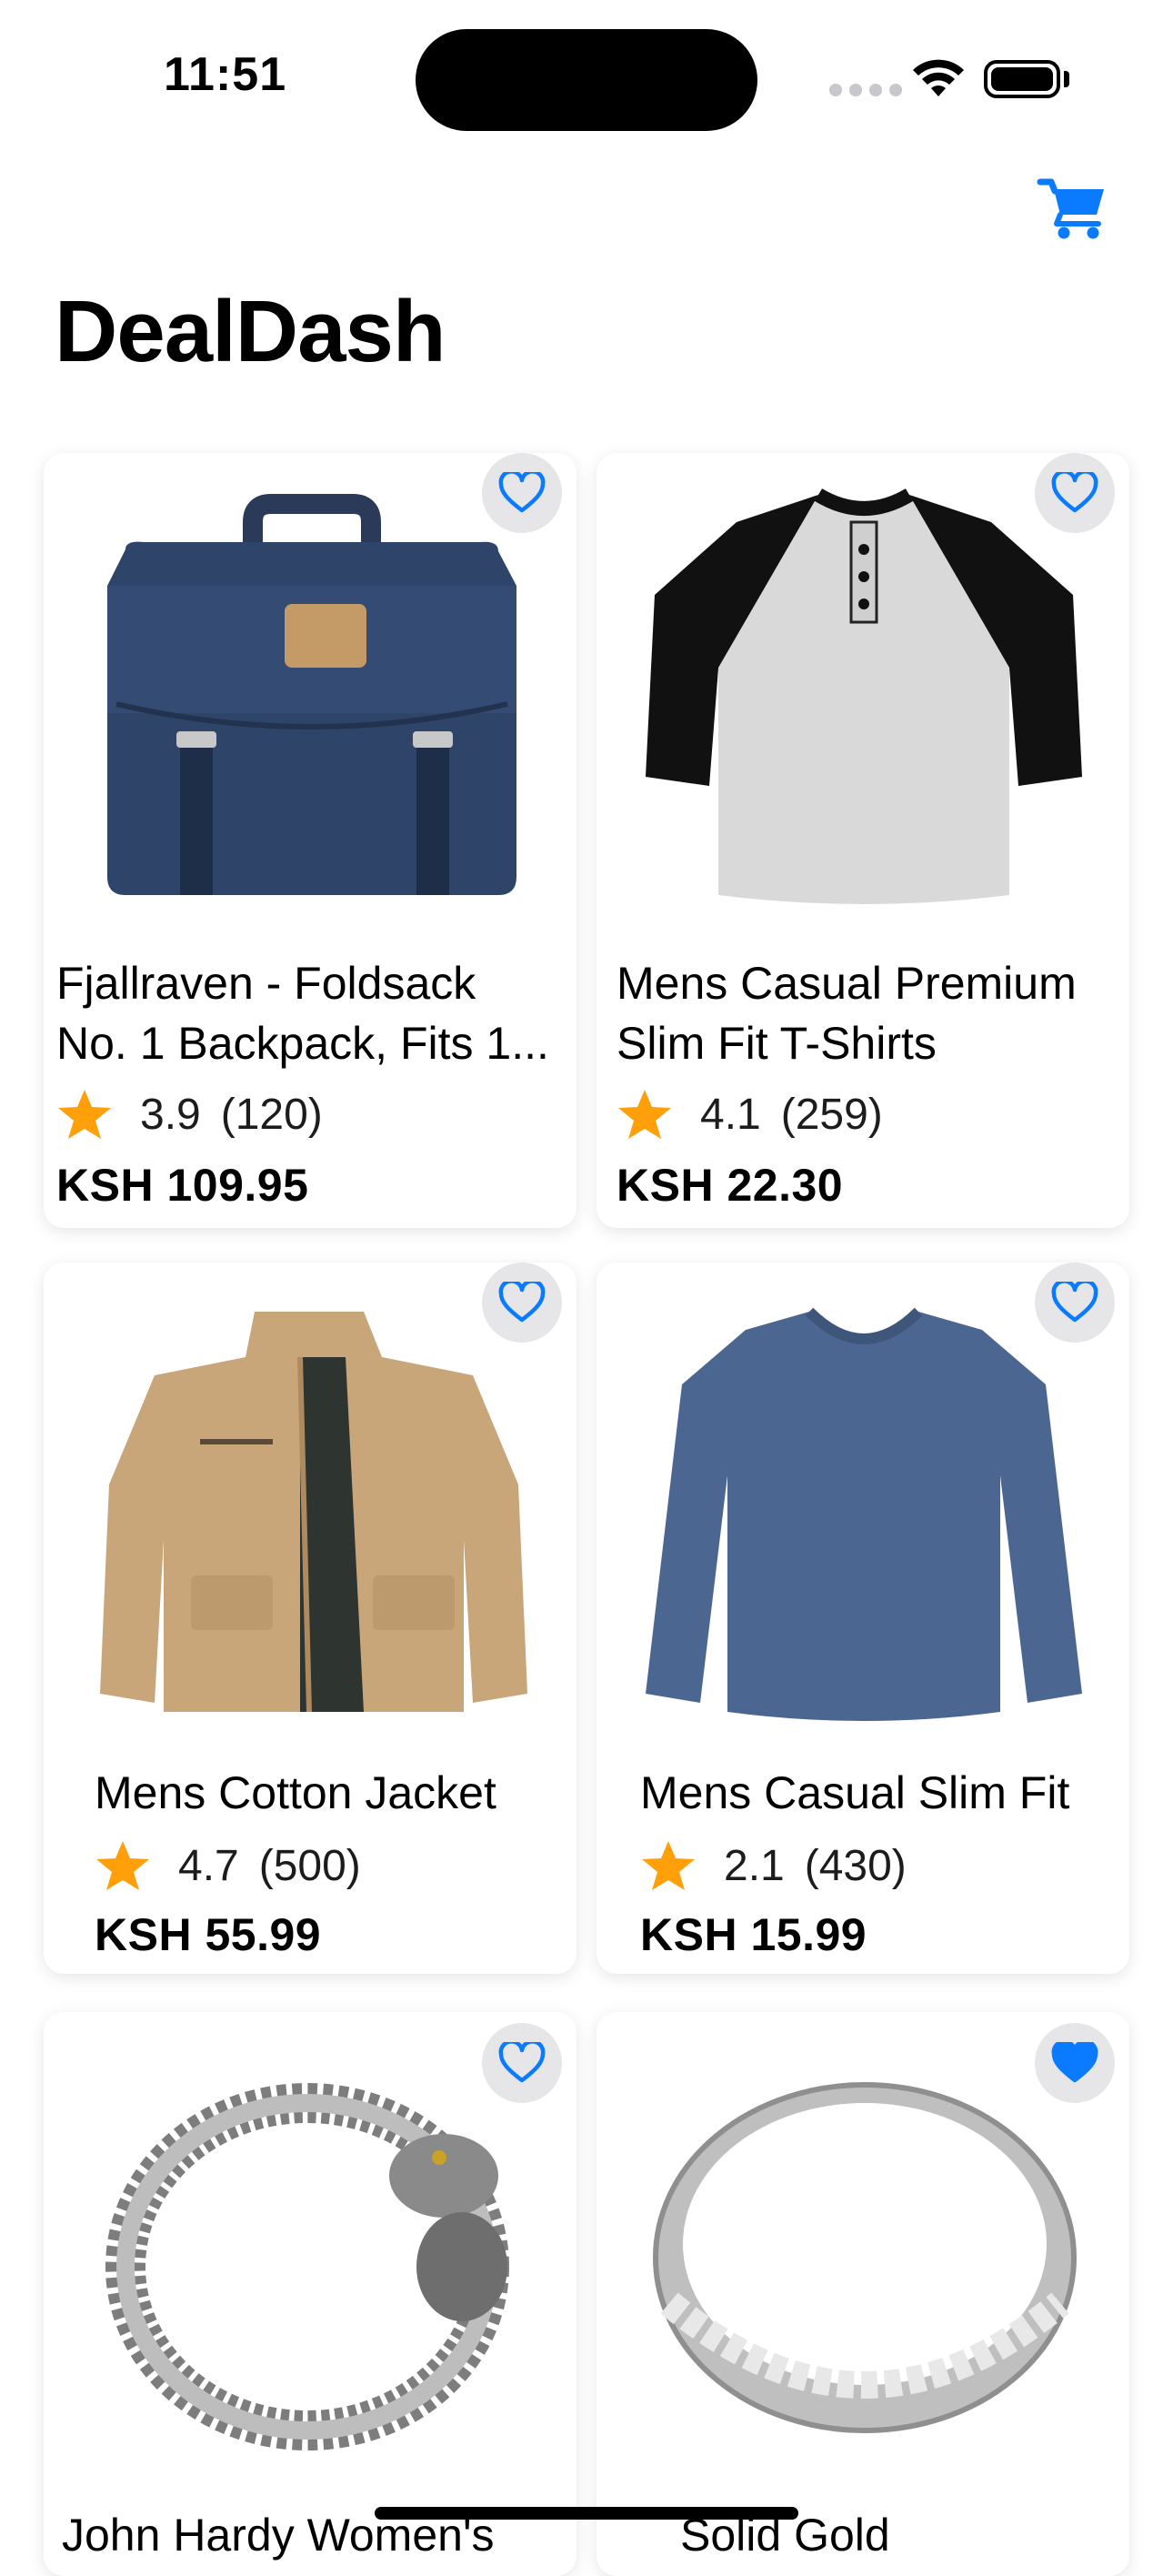 This screenshot has height=2576, width=1173. I want to click on rating-value: 2.1, so click(754, 1865).